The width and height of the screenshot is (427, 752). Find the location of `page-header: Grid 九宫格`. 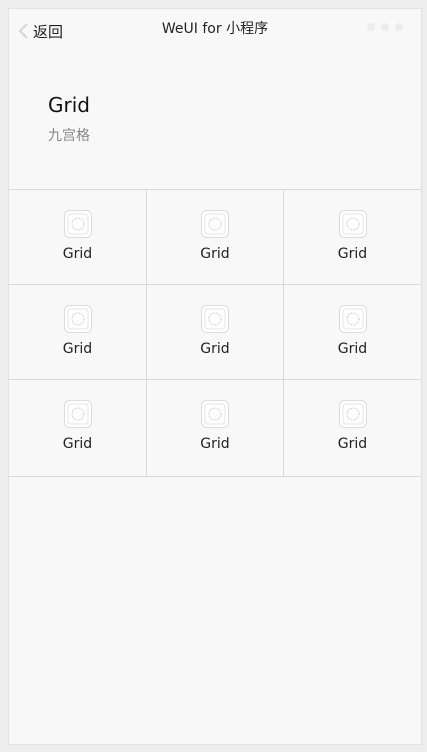

page-header: Grid 九宫格 is located at coordinates (69, 119).